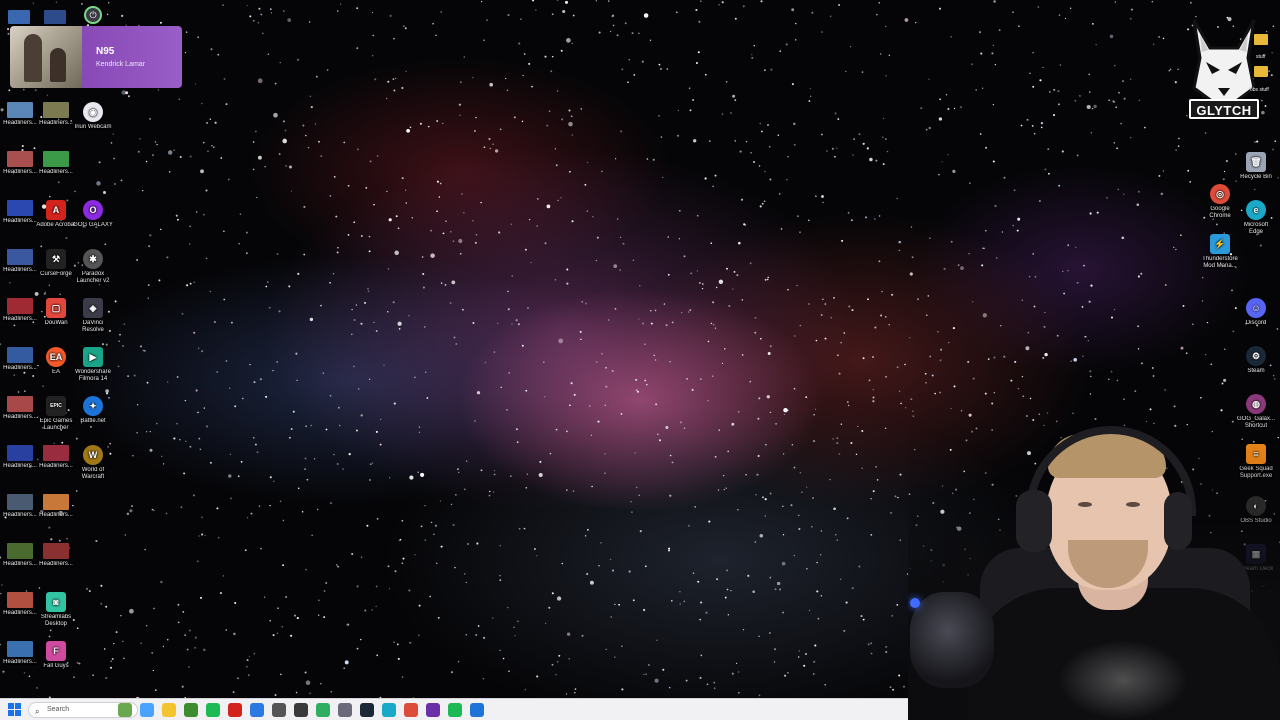  What do you see at coordinates (93, 214) in the screenshot?
I see `desktop-icon-gog-galaxy: O GOG GALAXY` at bounding box center [93, 214].